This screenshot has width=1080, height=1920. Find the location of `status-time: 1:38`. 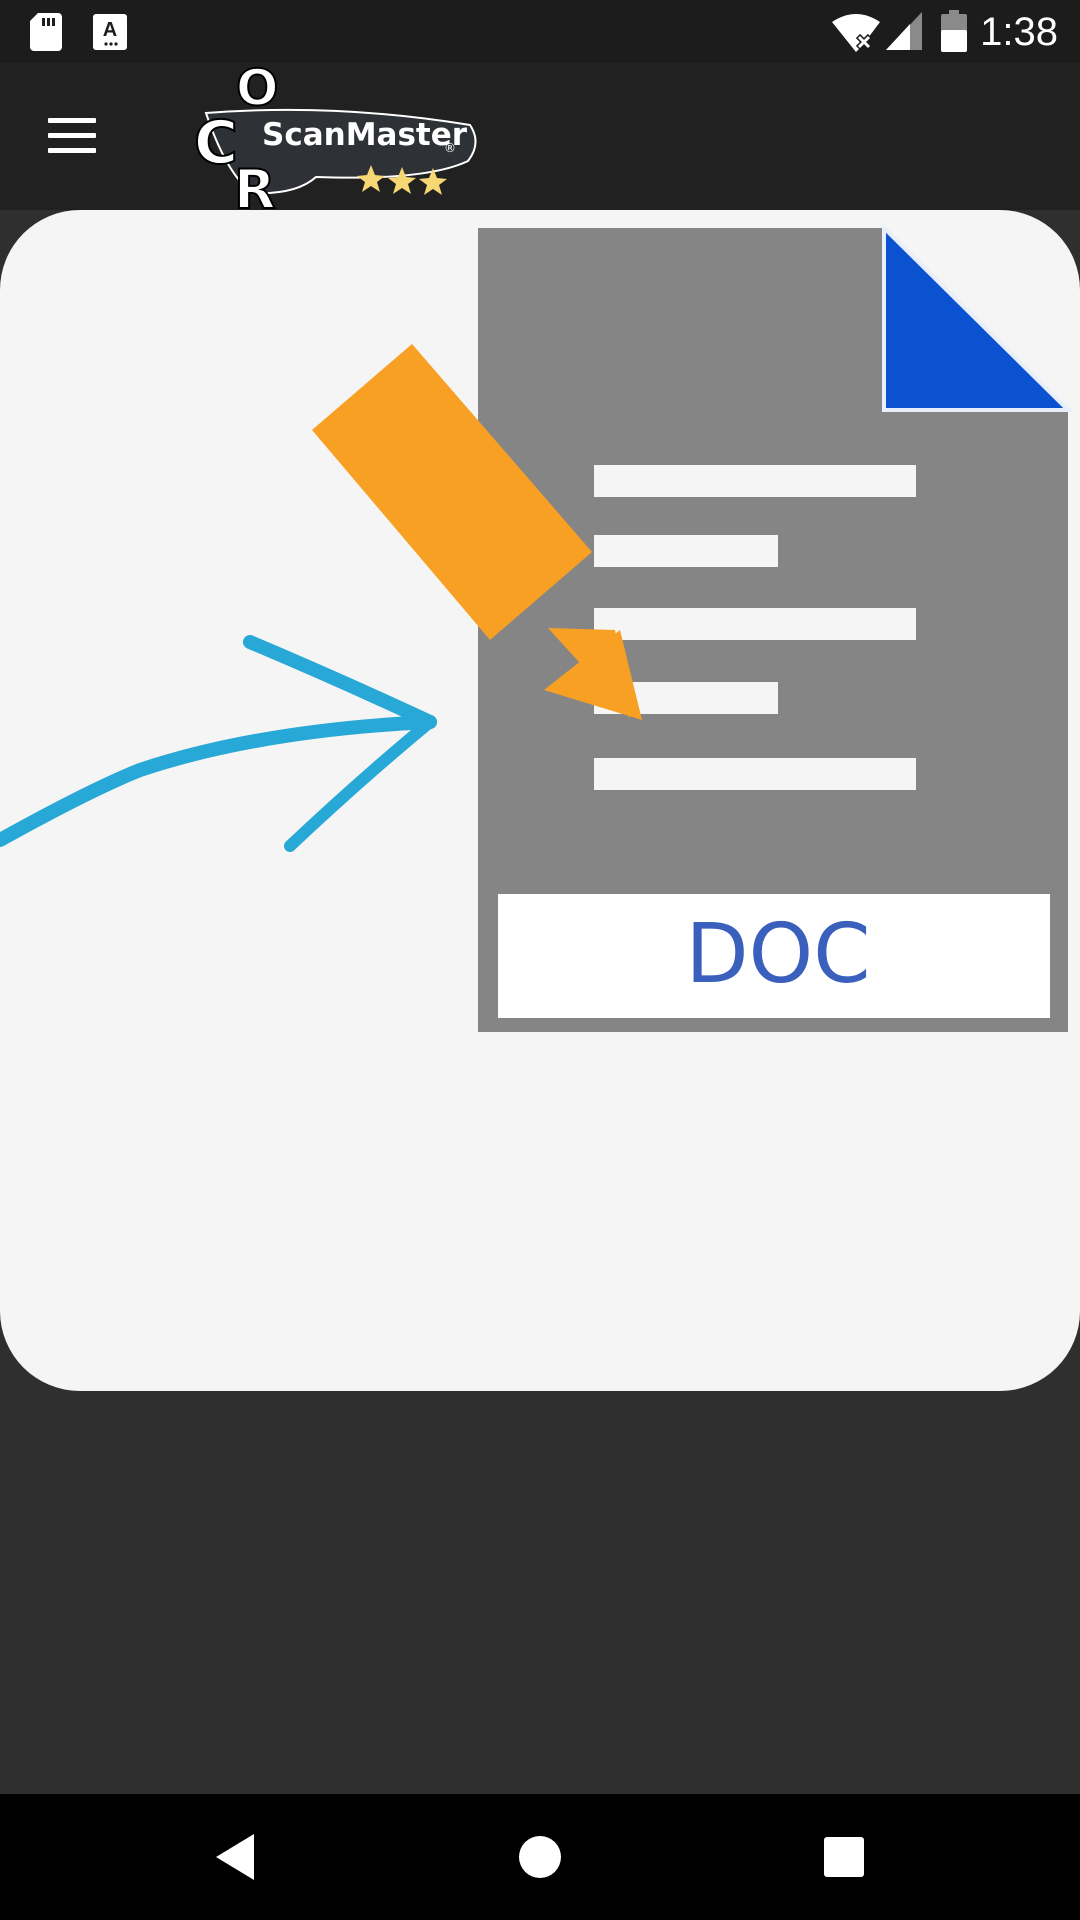

status-time: 1:38 is located at coordinates (1019, 32).